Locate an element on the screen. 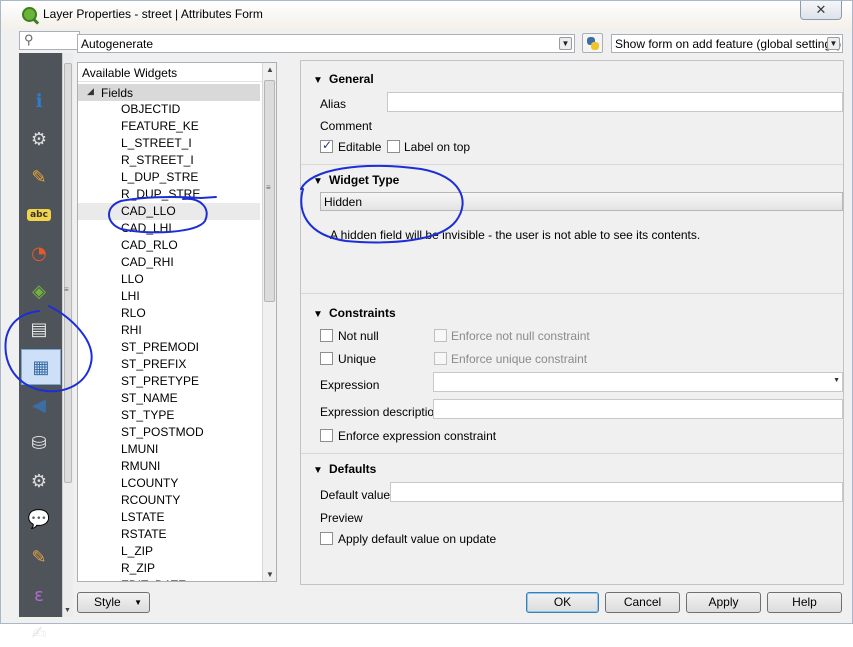 Image resolution: width=853 pixels, height=647 pixels. tree-item: CAD_LLO is located at coordinates (169, 211).